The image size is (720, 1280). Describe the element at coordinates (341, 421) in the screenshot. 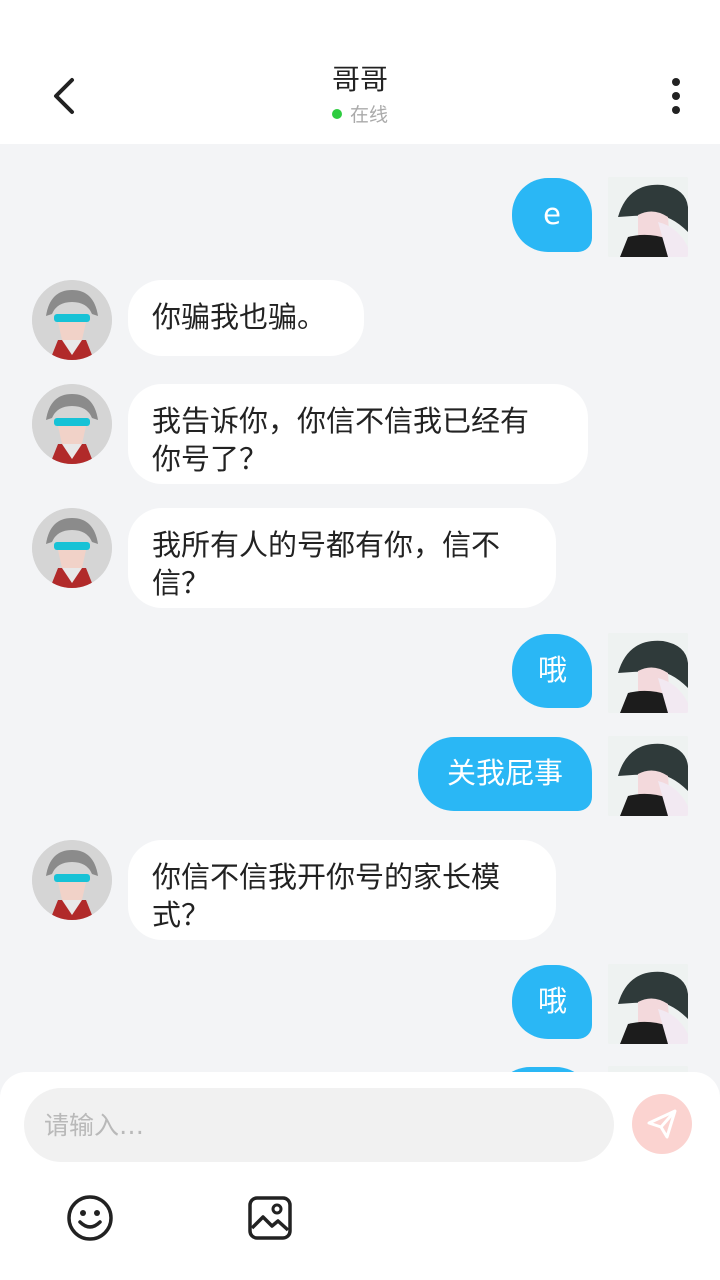

I see `message-text-line: 我告诉你，你信不信我已经有` at that location.